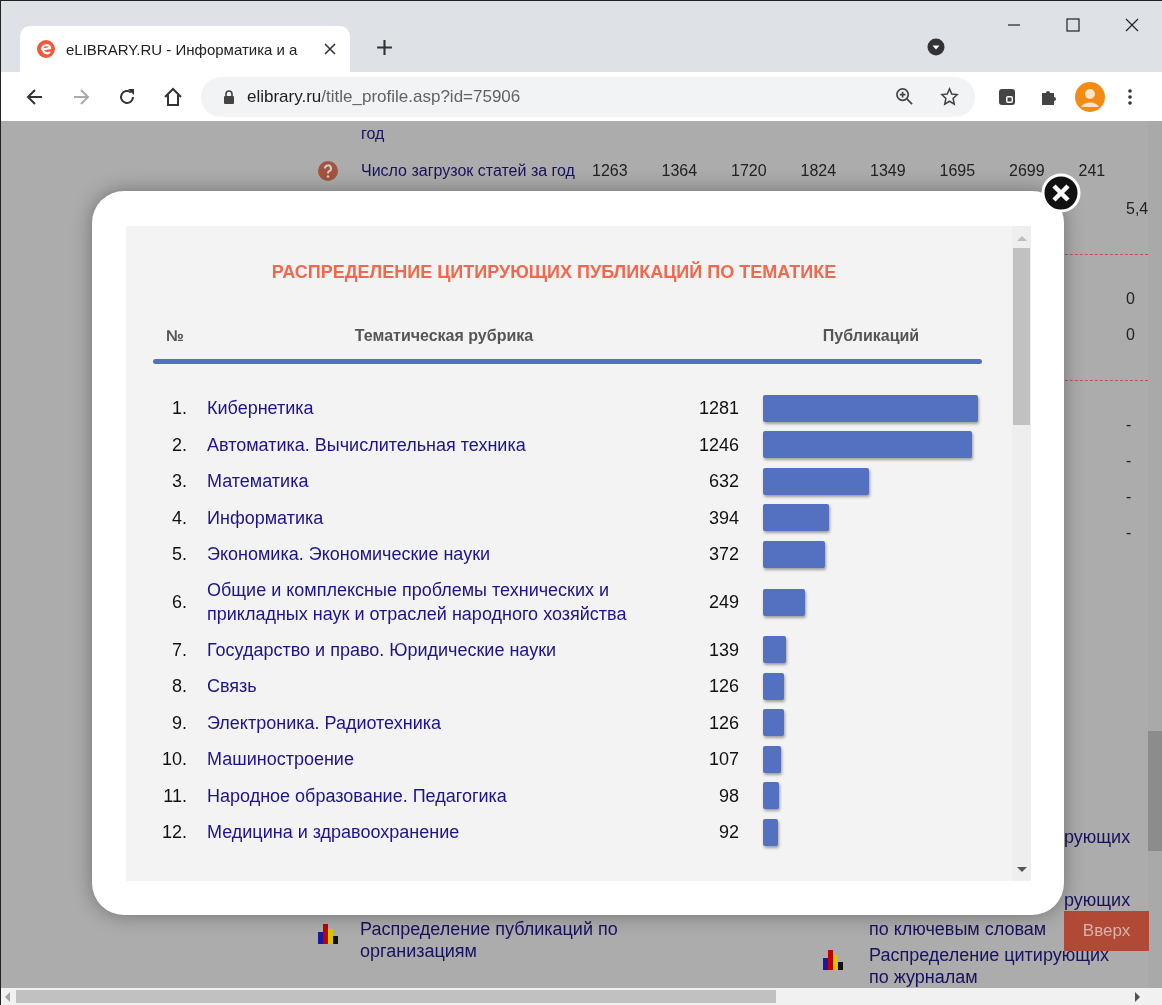 The image size is (1162, 1005). Describe the element at coordinates (443, 408) in the screenshot. I see `category-link: Кибернетика` at that location.